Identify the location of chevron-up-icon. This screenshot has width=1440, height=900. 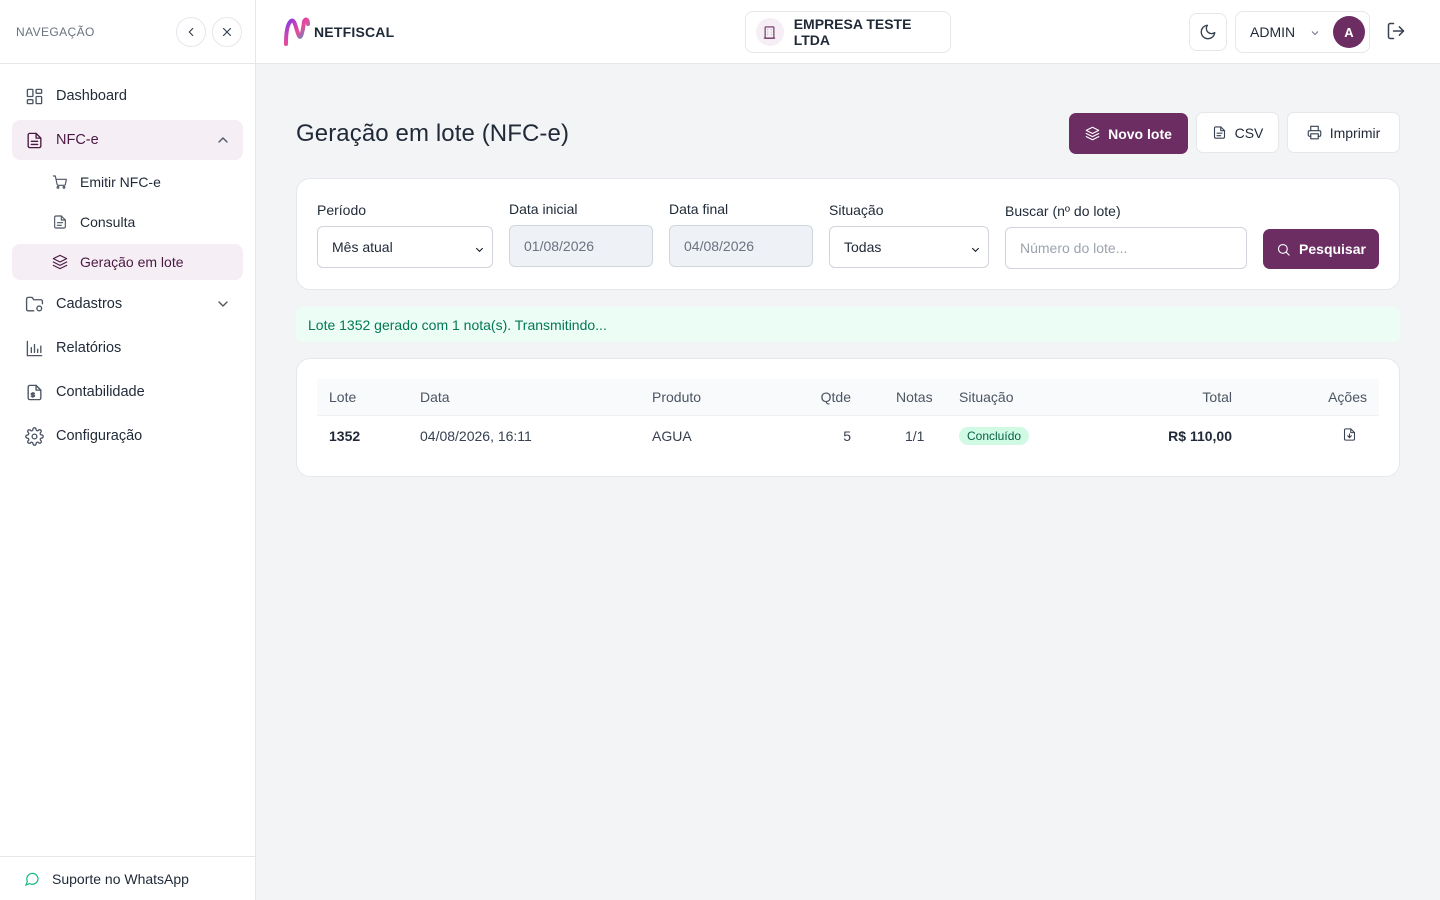
(223, 140).